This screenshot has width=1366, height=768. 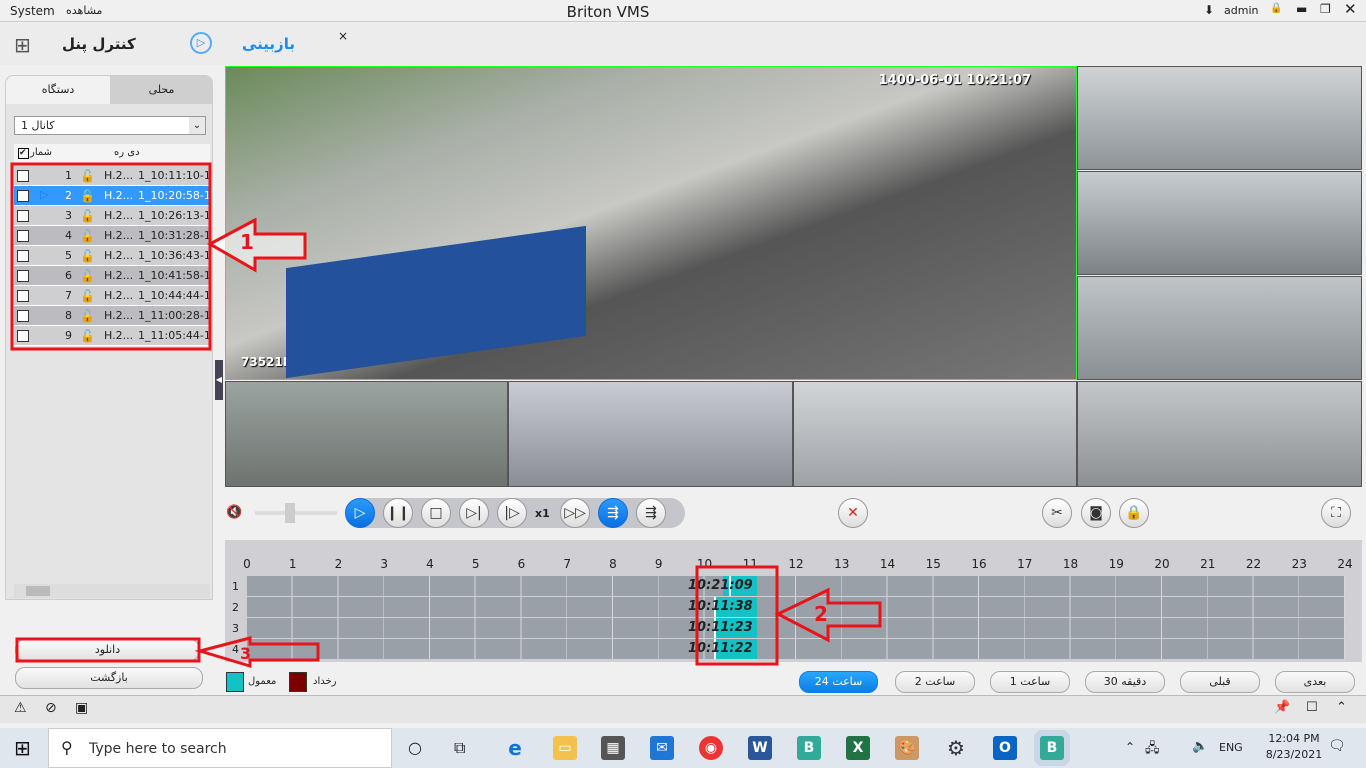 I want to click on clock-time: 12:04 PM, so click(x=1294, y=738).